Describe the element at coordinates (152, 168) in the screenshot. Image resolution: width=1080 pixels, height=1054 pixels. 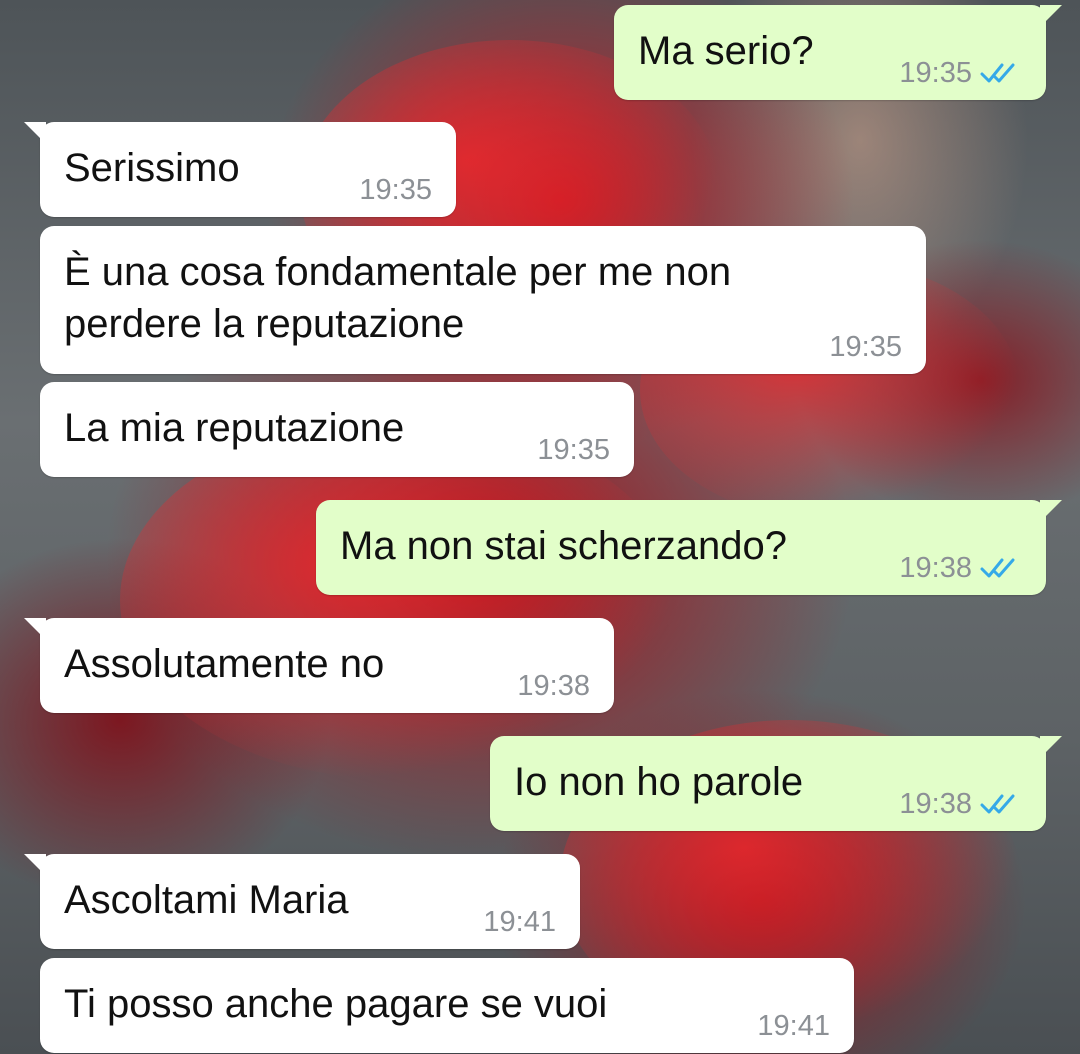
I see `message-text: Serissimo` at that location.